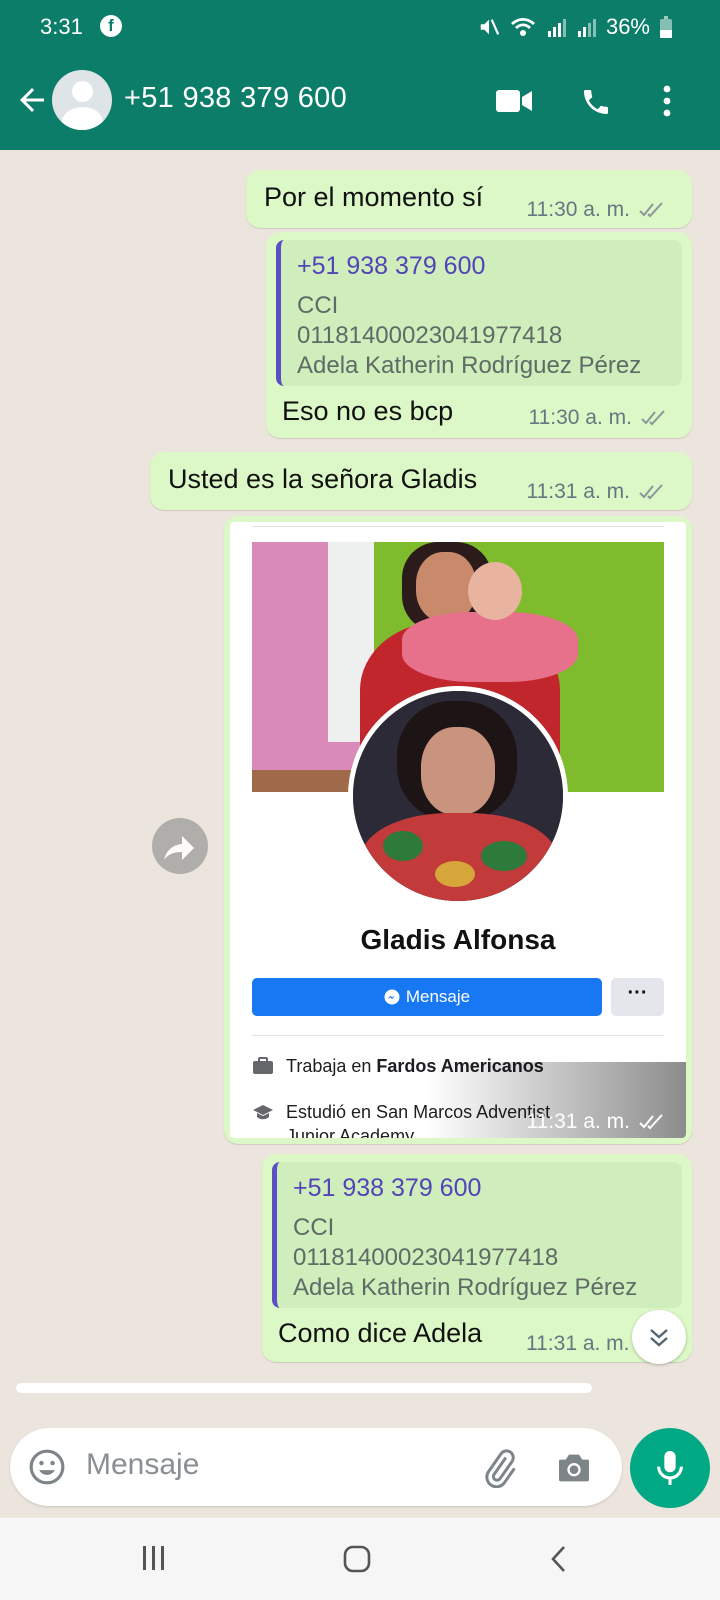 The height and width of the screenshot is (1600, 720). Describe the element at coordinates (637, 997) in the screenshot. I see `fb-more-button: ···` at that location.